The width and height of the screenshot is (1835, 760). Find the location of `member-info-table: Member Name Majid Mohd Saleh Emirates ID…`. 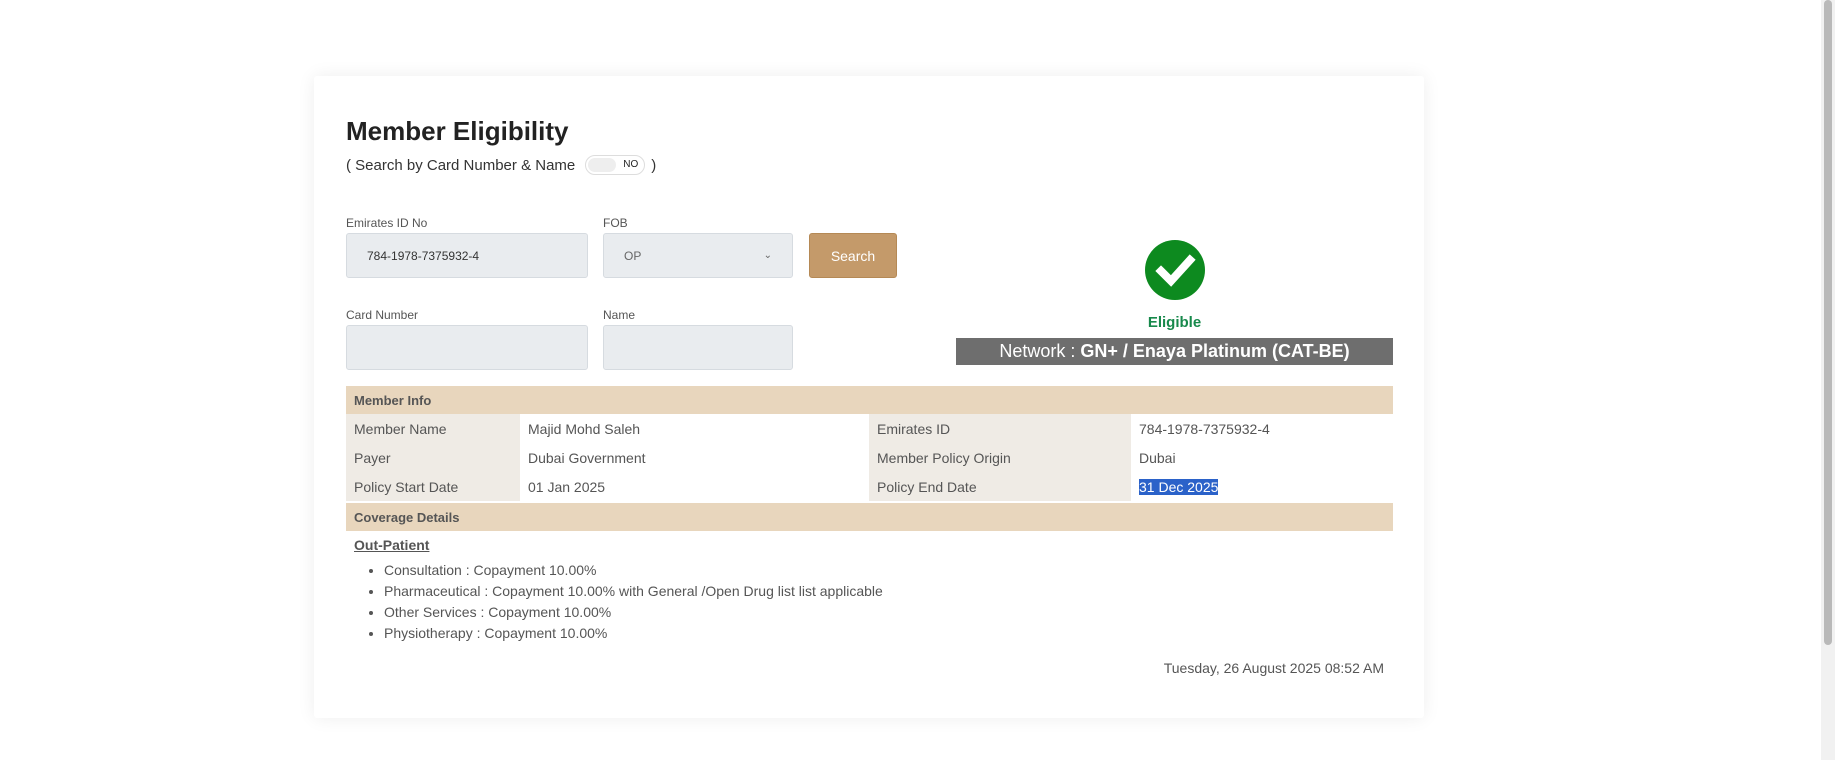

member-info-table: Member Name Majid Mohd Saleh Emirates ID… is located at coordinates (869, 457).